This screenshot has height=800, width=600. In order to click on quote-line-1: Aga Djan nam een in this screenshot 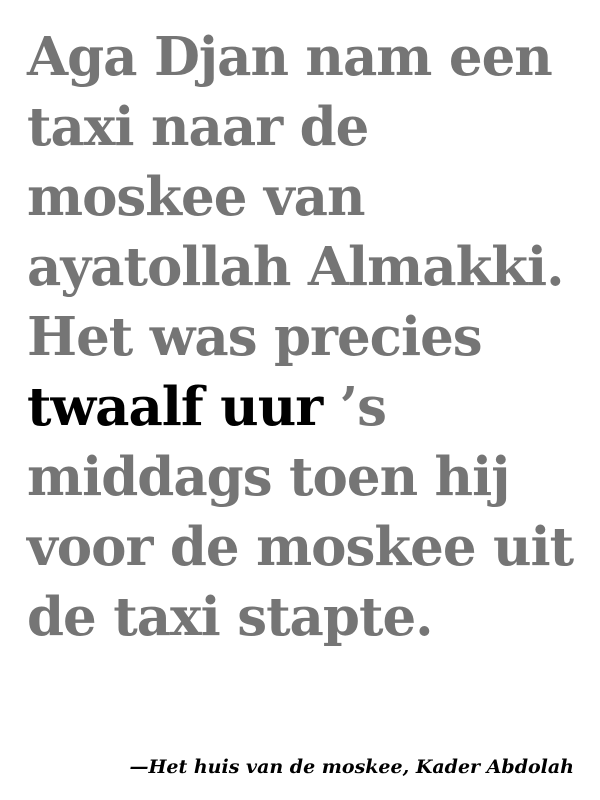, I will do `click(290, 57)`.